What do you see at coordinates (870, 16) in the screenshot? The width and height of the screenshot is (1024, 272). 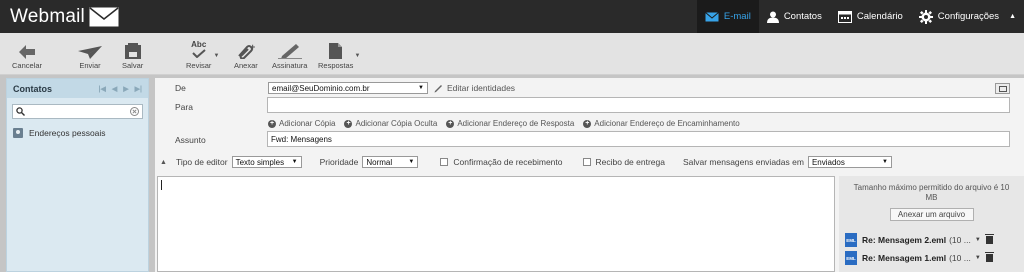 I see `nav-calendar: Calendário` at bounding box center [870, 16].